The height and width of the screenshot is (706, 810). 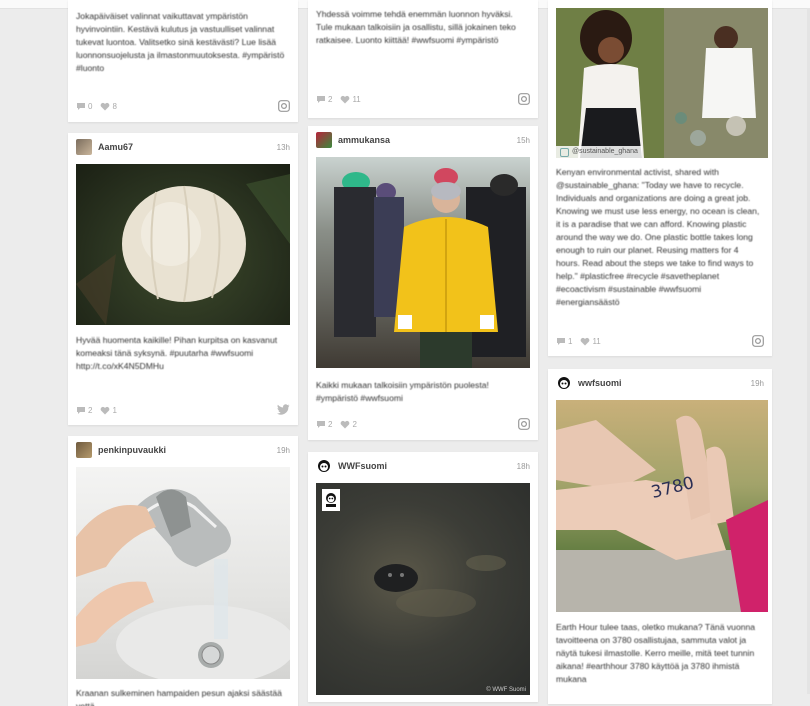 I want to click on like-count: 1, so click(x=108, y=410).